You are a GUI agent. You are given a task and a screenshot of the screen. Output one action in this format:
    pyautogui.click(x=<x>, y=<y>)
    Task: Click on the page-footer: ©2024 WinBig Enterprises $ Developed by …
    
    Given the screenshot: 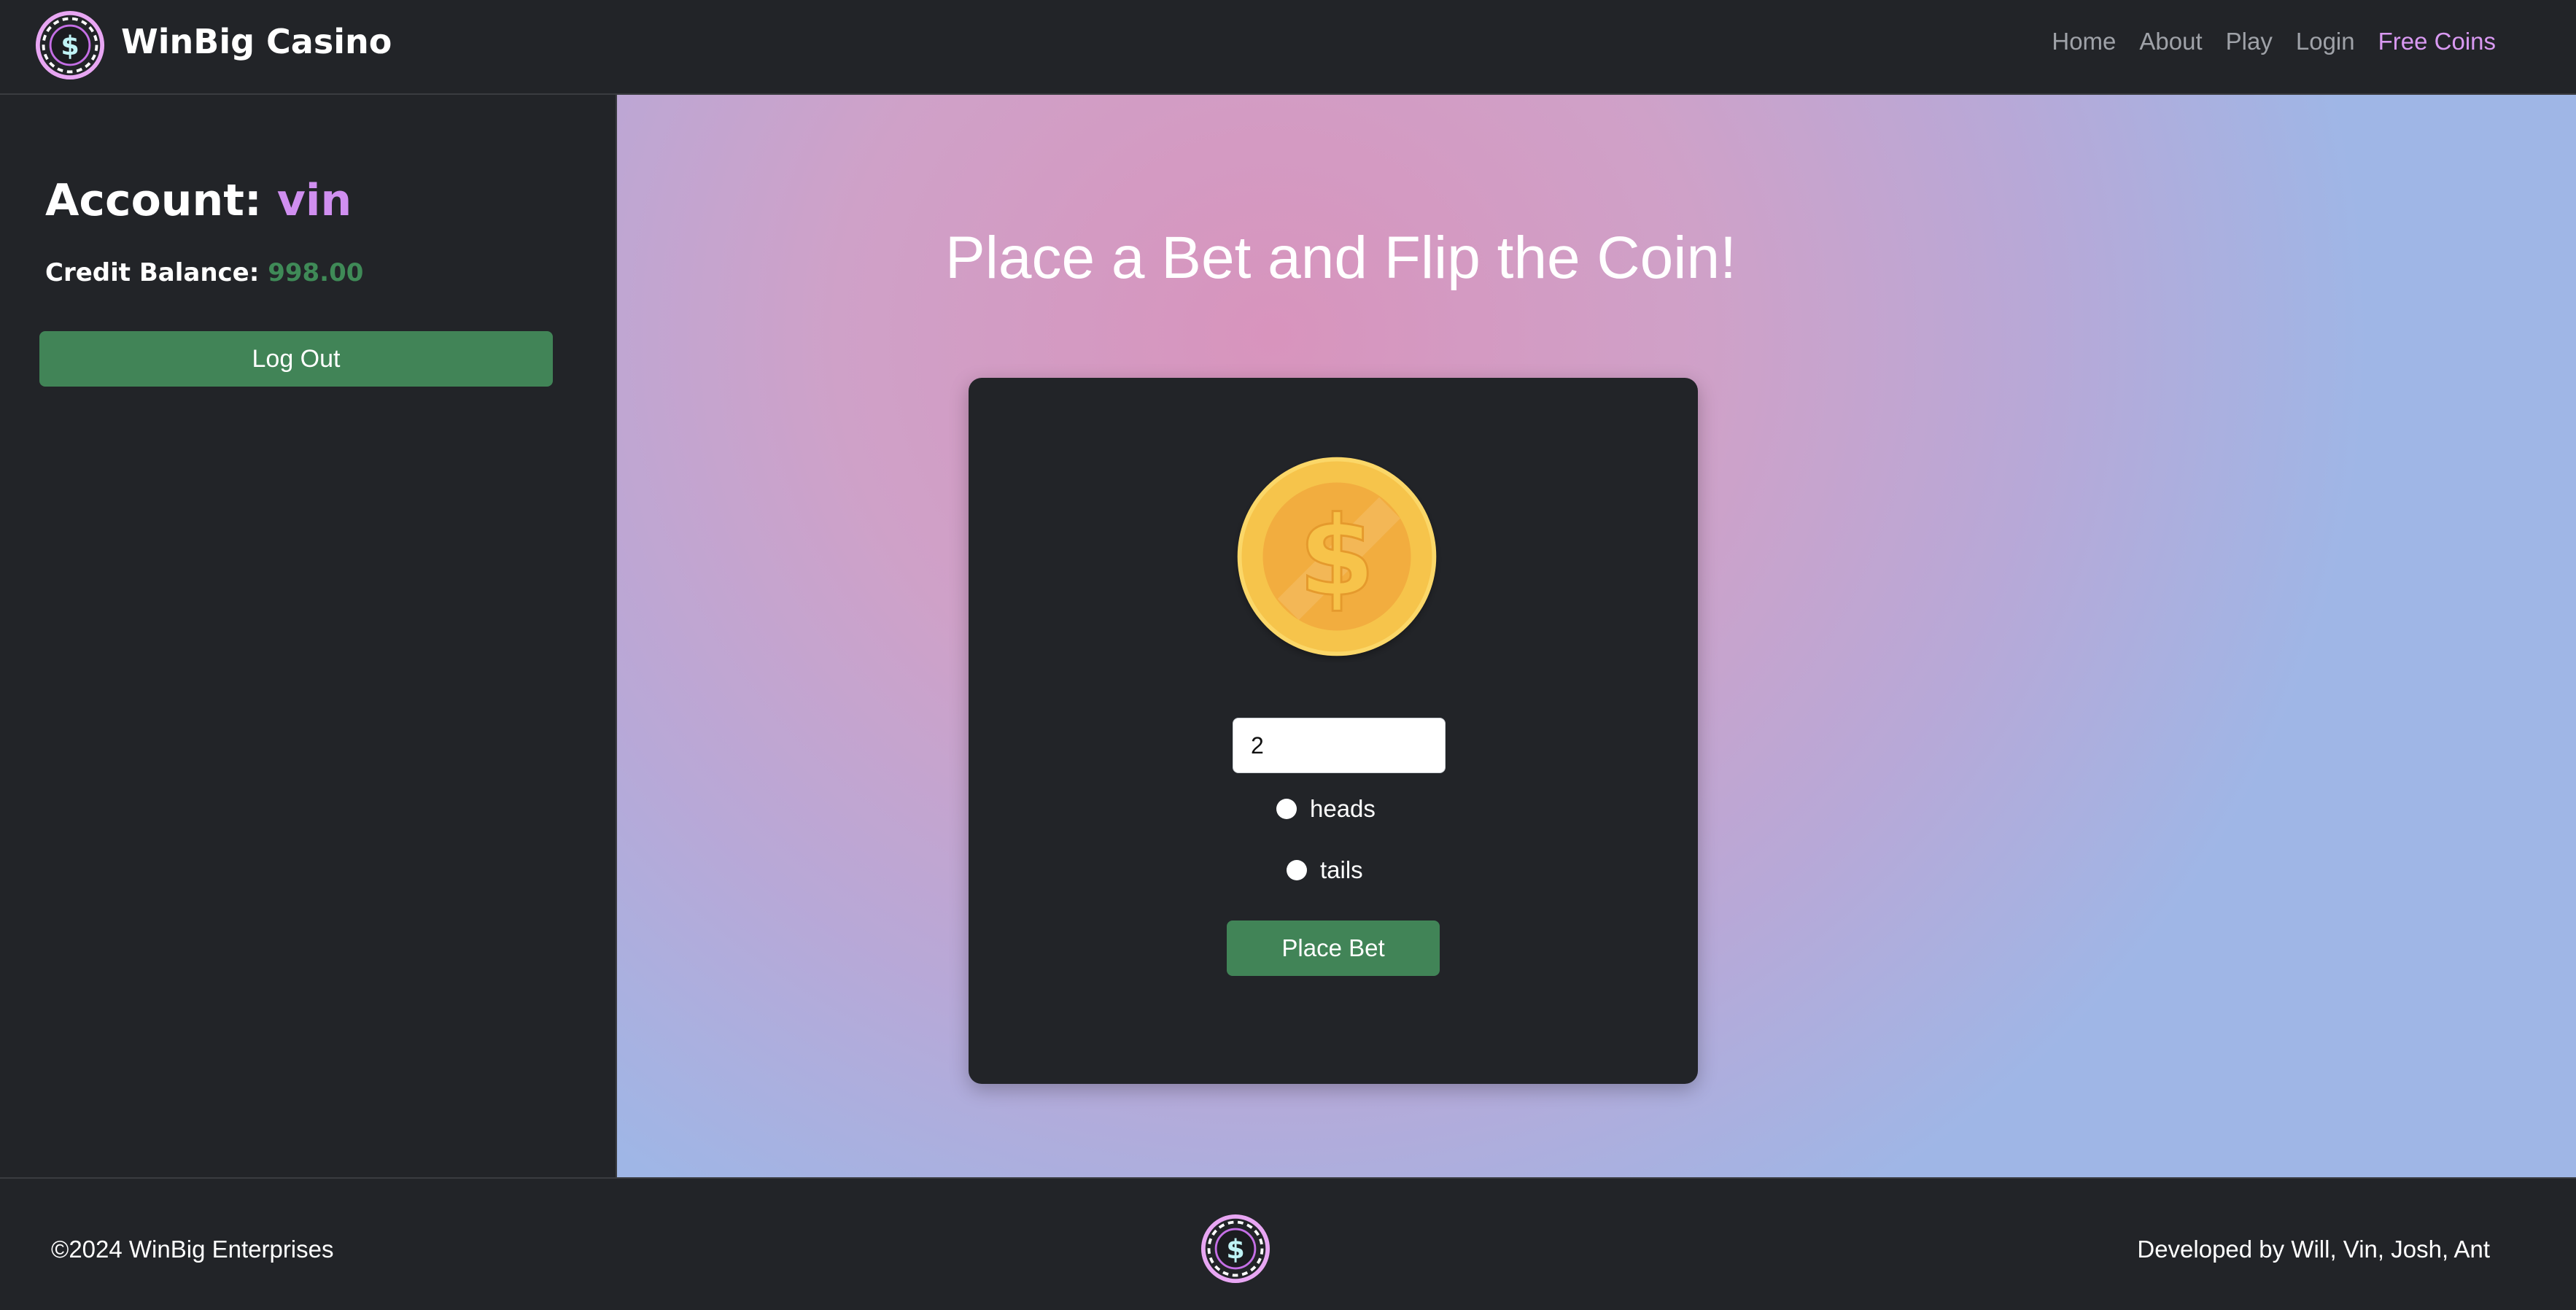 What is the action you would take?
    pyautogui.click(x=1288, y=1243)
    